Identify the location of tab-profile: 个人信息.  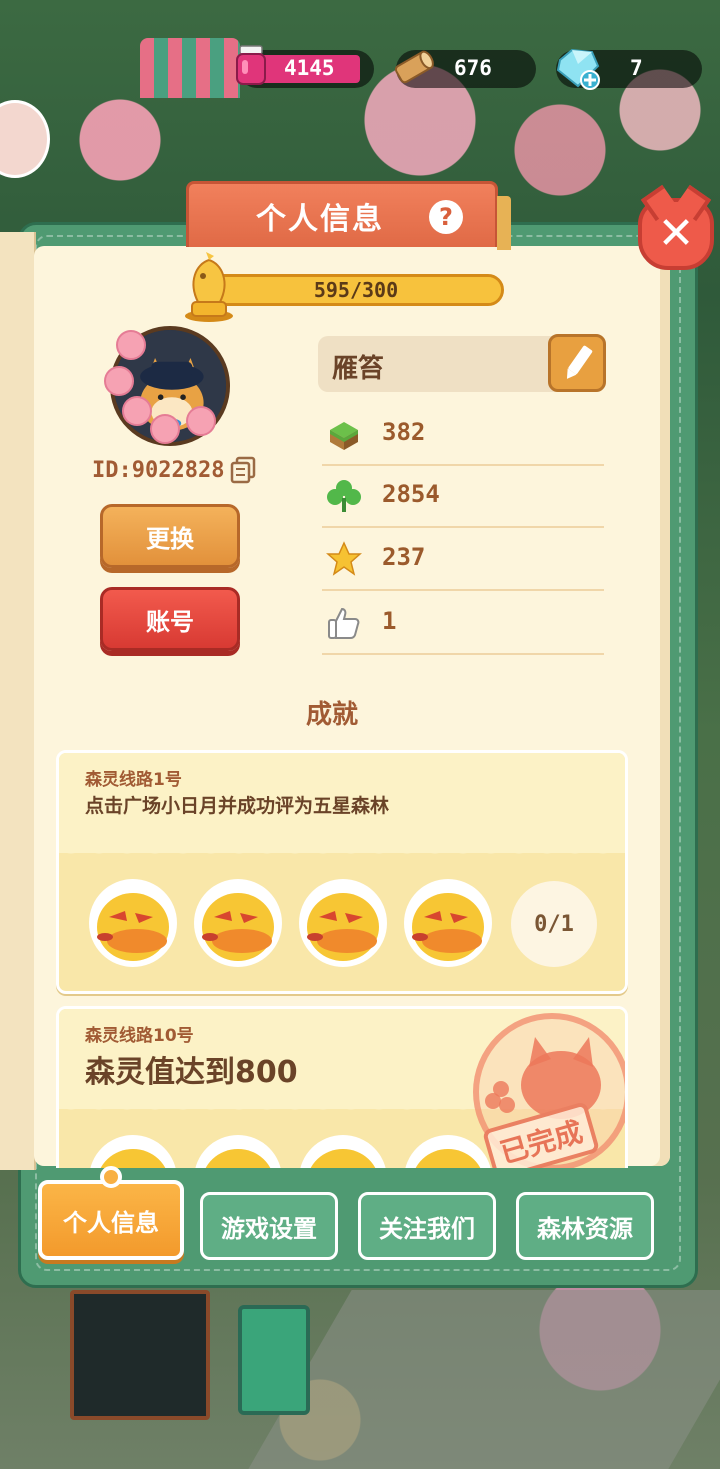
(111, 1213).